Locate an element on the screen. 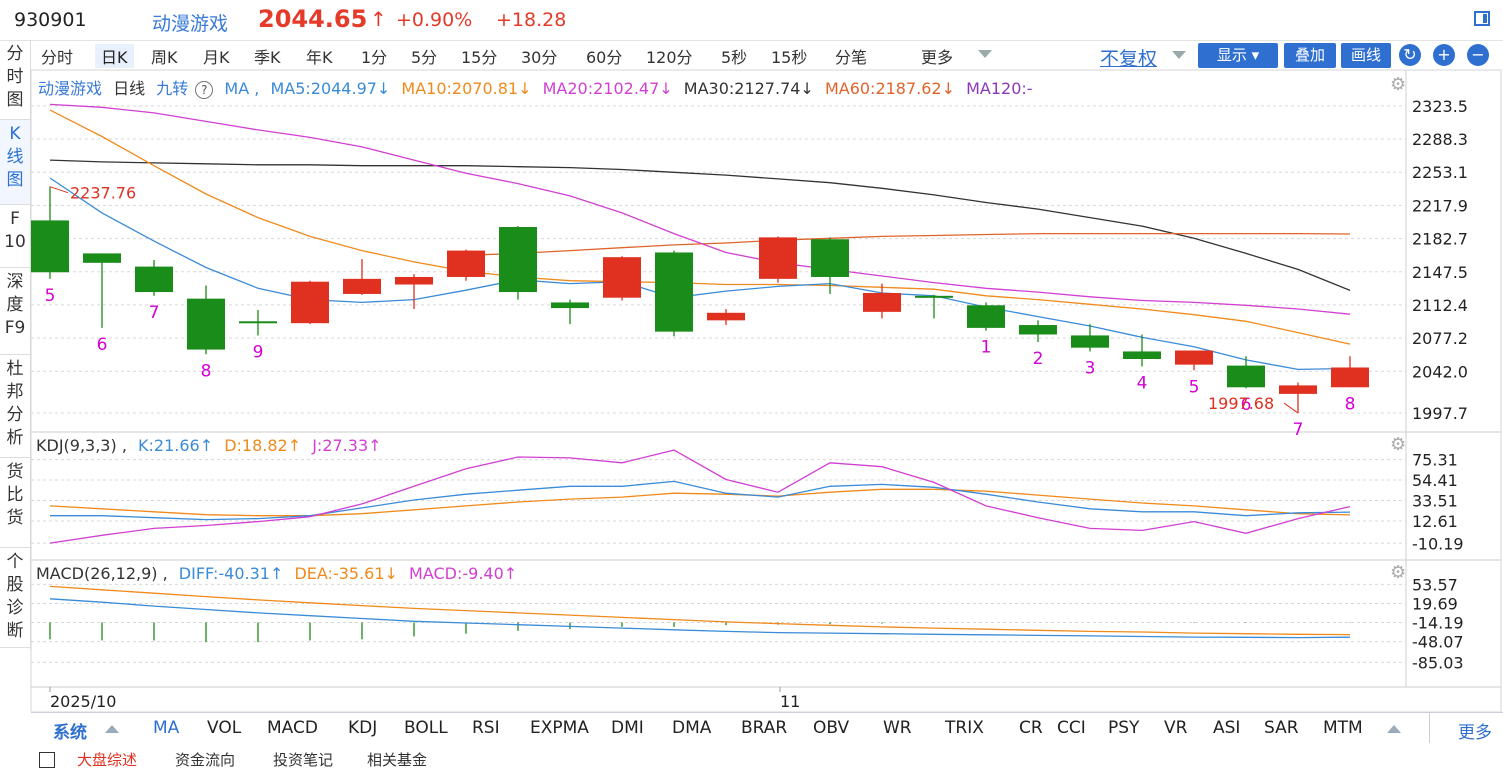 The image size is (1503, 770). macd-axis-label: -48.07 is located at coordinates (1438, 642).